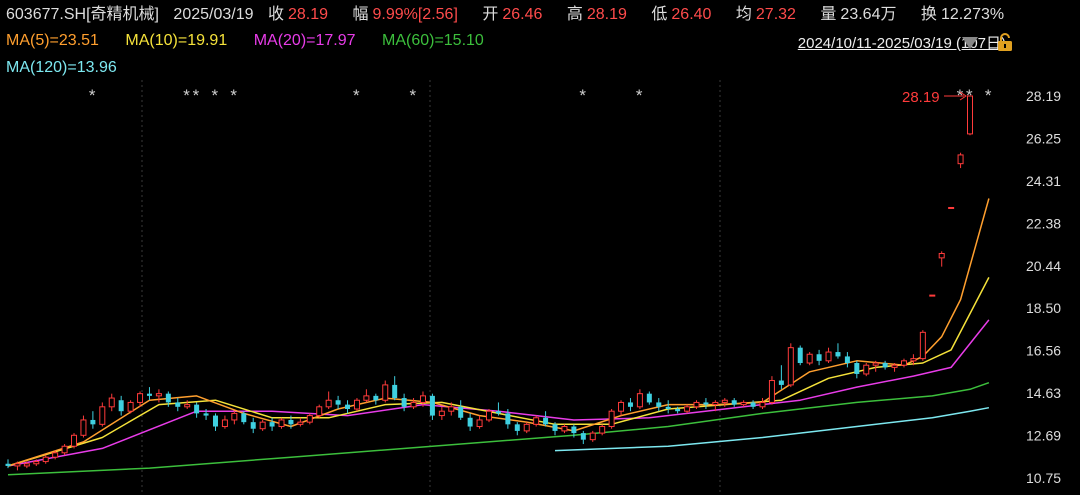  What do you see at coordinates (304, 40) in the screenshot?
I see `ma20-legend: MA(20)=17.97` at bounding box center [304, 40].